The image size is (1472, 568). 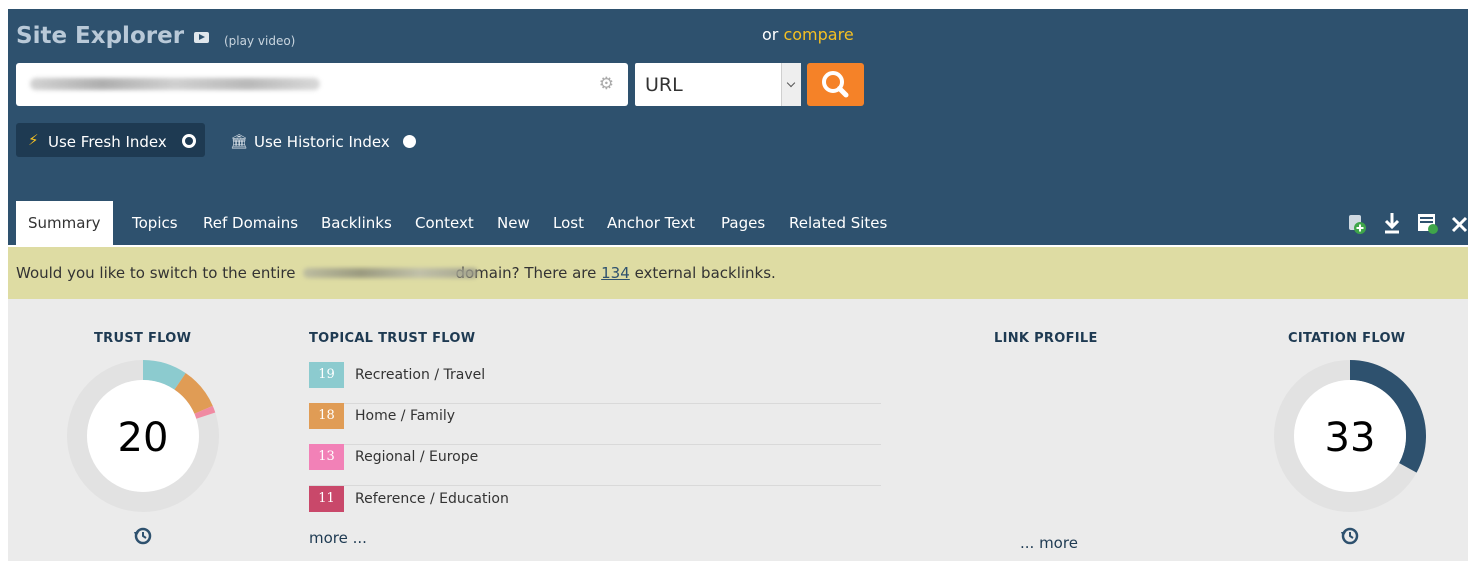 I want to click on tools-icon, so click(x=1459, y=223).